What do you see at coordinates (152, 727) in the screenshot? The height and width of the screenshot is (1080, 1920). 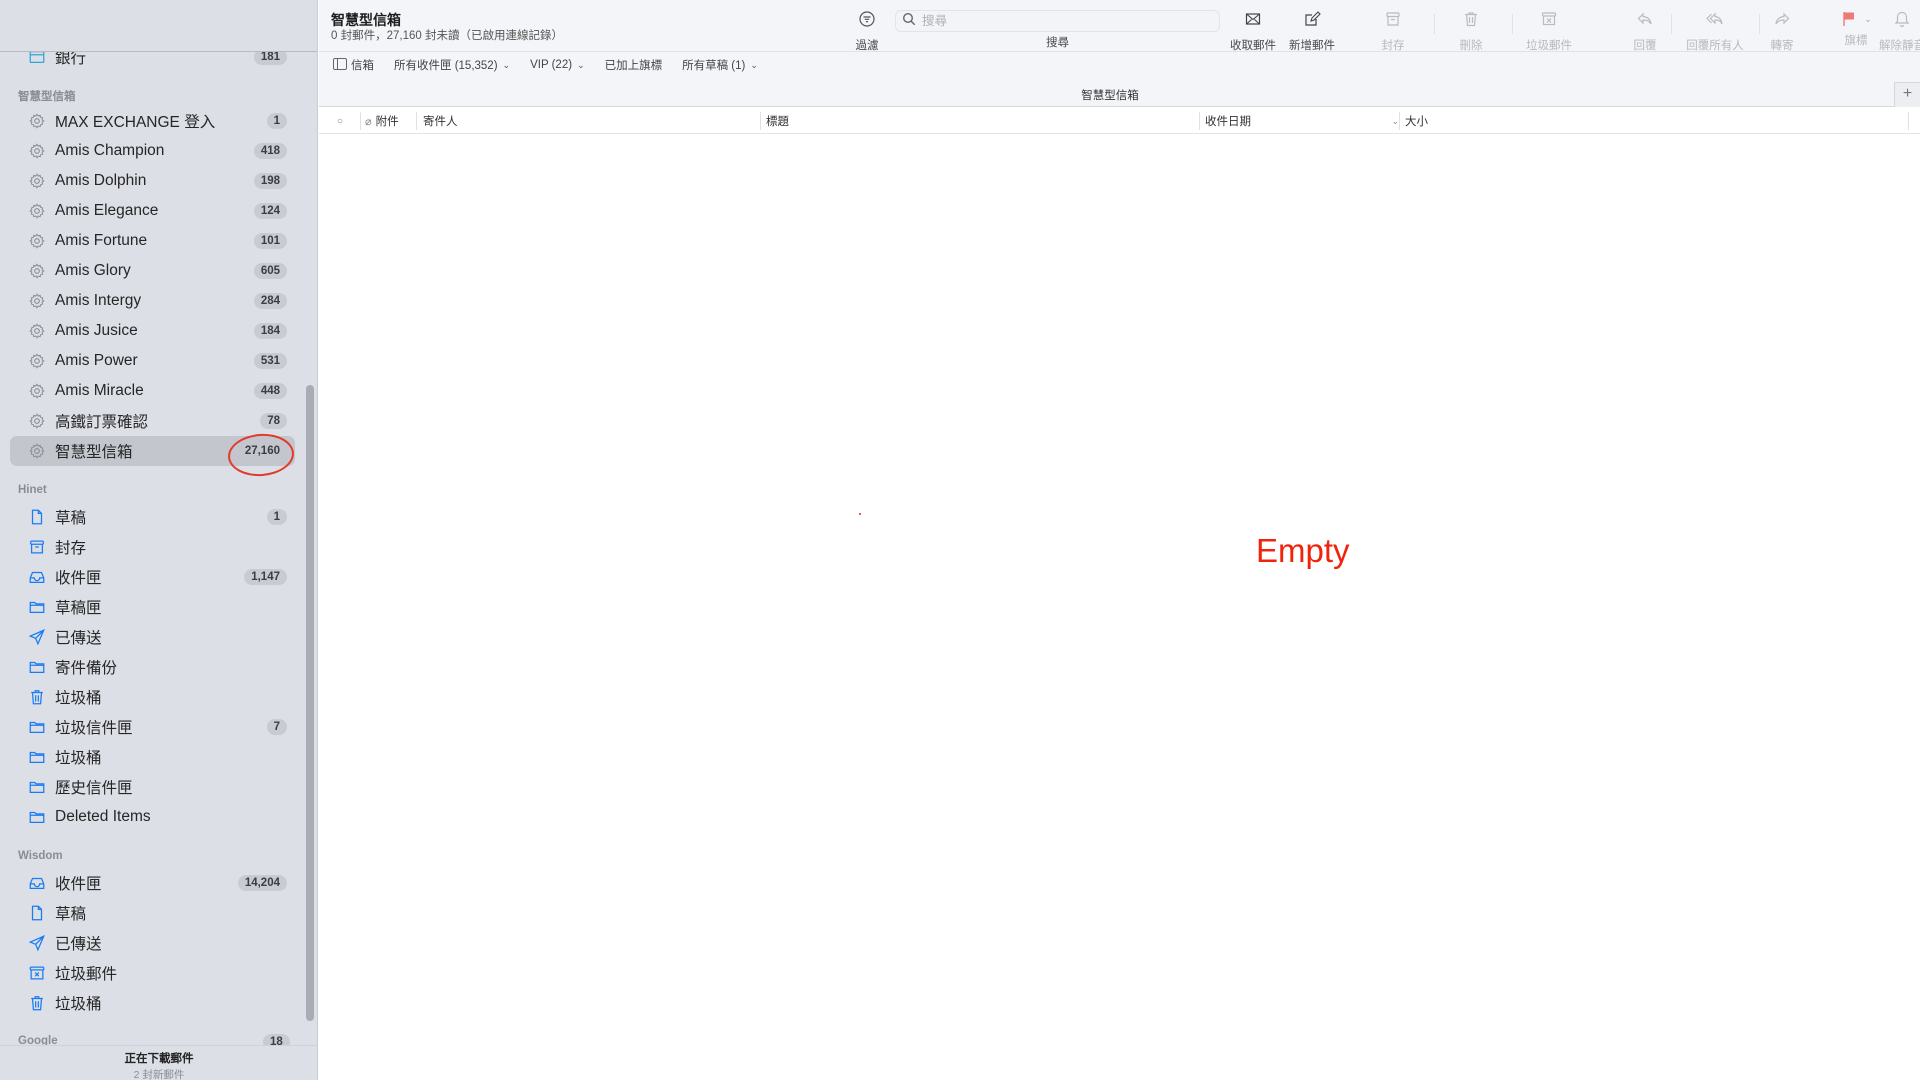 I see `sidebar-item: 垃圾信件匣 7` at bounding box center [152, 727].